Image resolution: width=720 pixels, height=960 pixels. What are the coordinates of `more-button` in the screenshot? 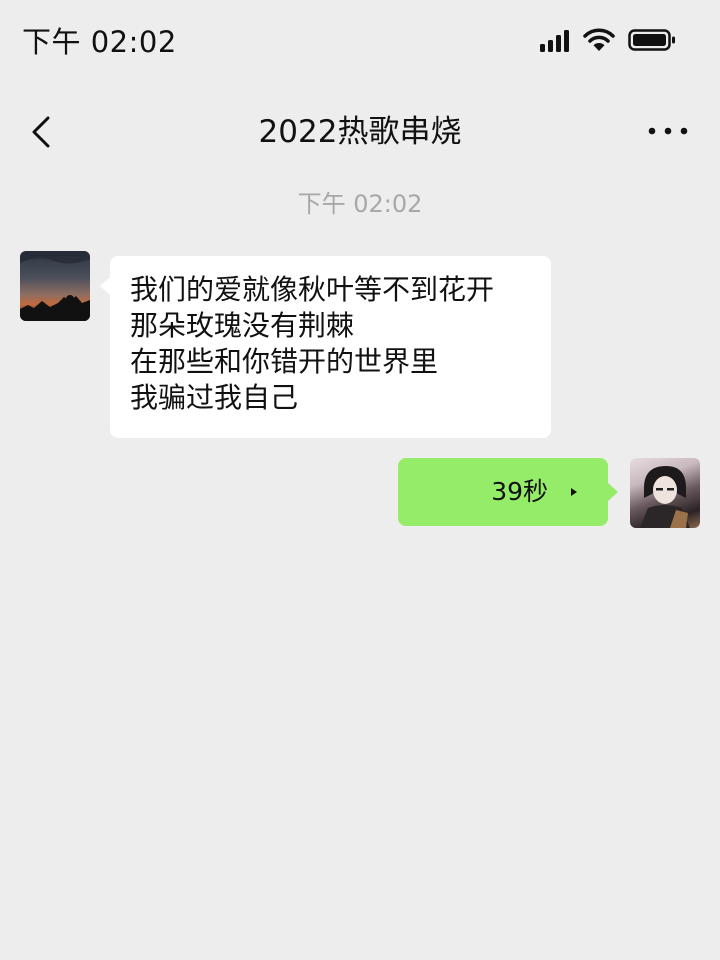 It's located at (668, 131).